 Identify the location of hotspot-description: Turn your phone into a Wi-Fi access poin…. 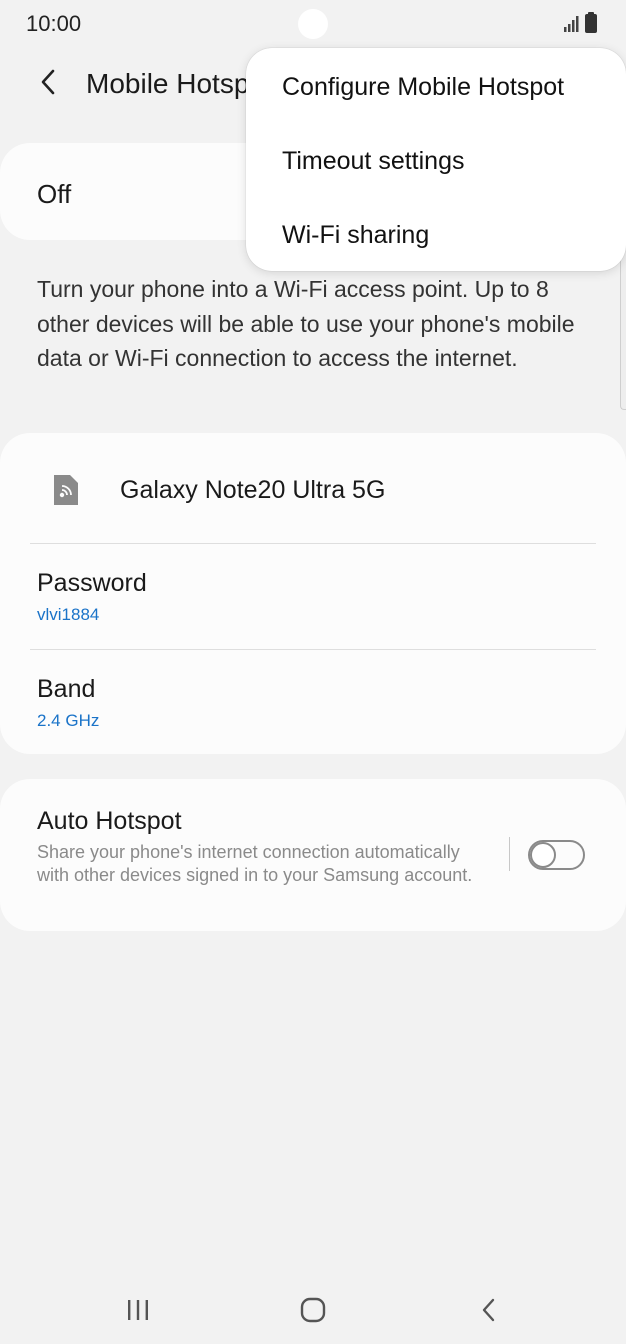
(306, 323).